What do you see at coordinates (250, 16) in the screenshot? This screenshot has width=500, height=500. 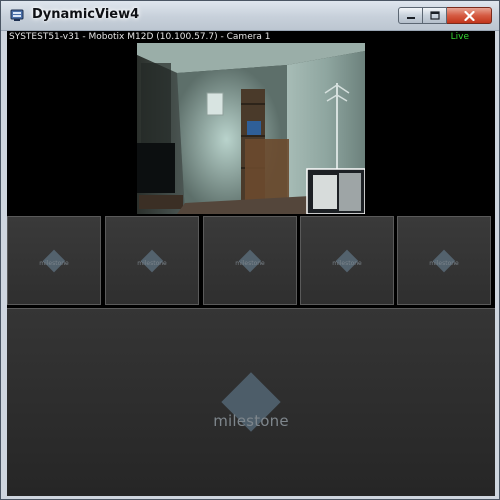 I see `title-bar: DynamicView4` at bounding box center [250, 16].